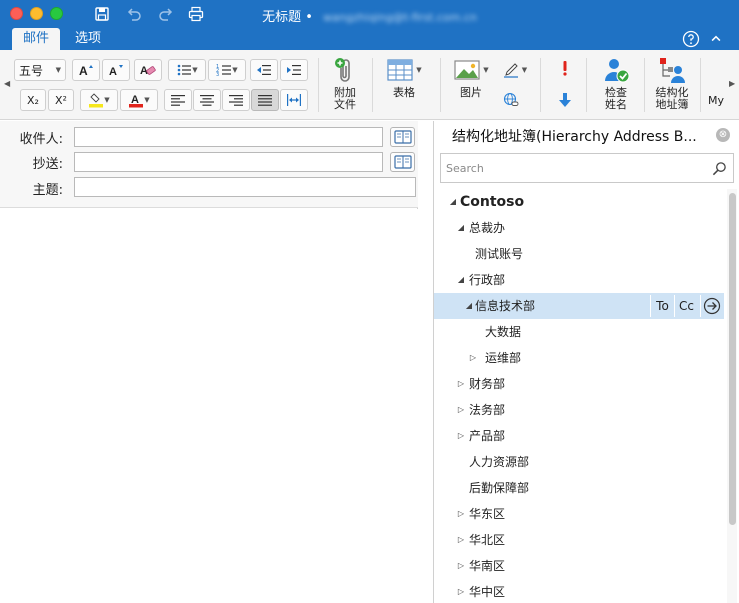 The image size is (739, 603). I want to click on attach-file-button: 附加 文件, so click(345, 83).